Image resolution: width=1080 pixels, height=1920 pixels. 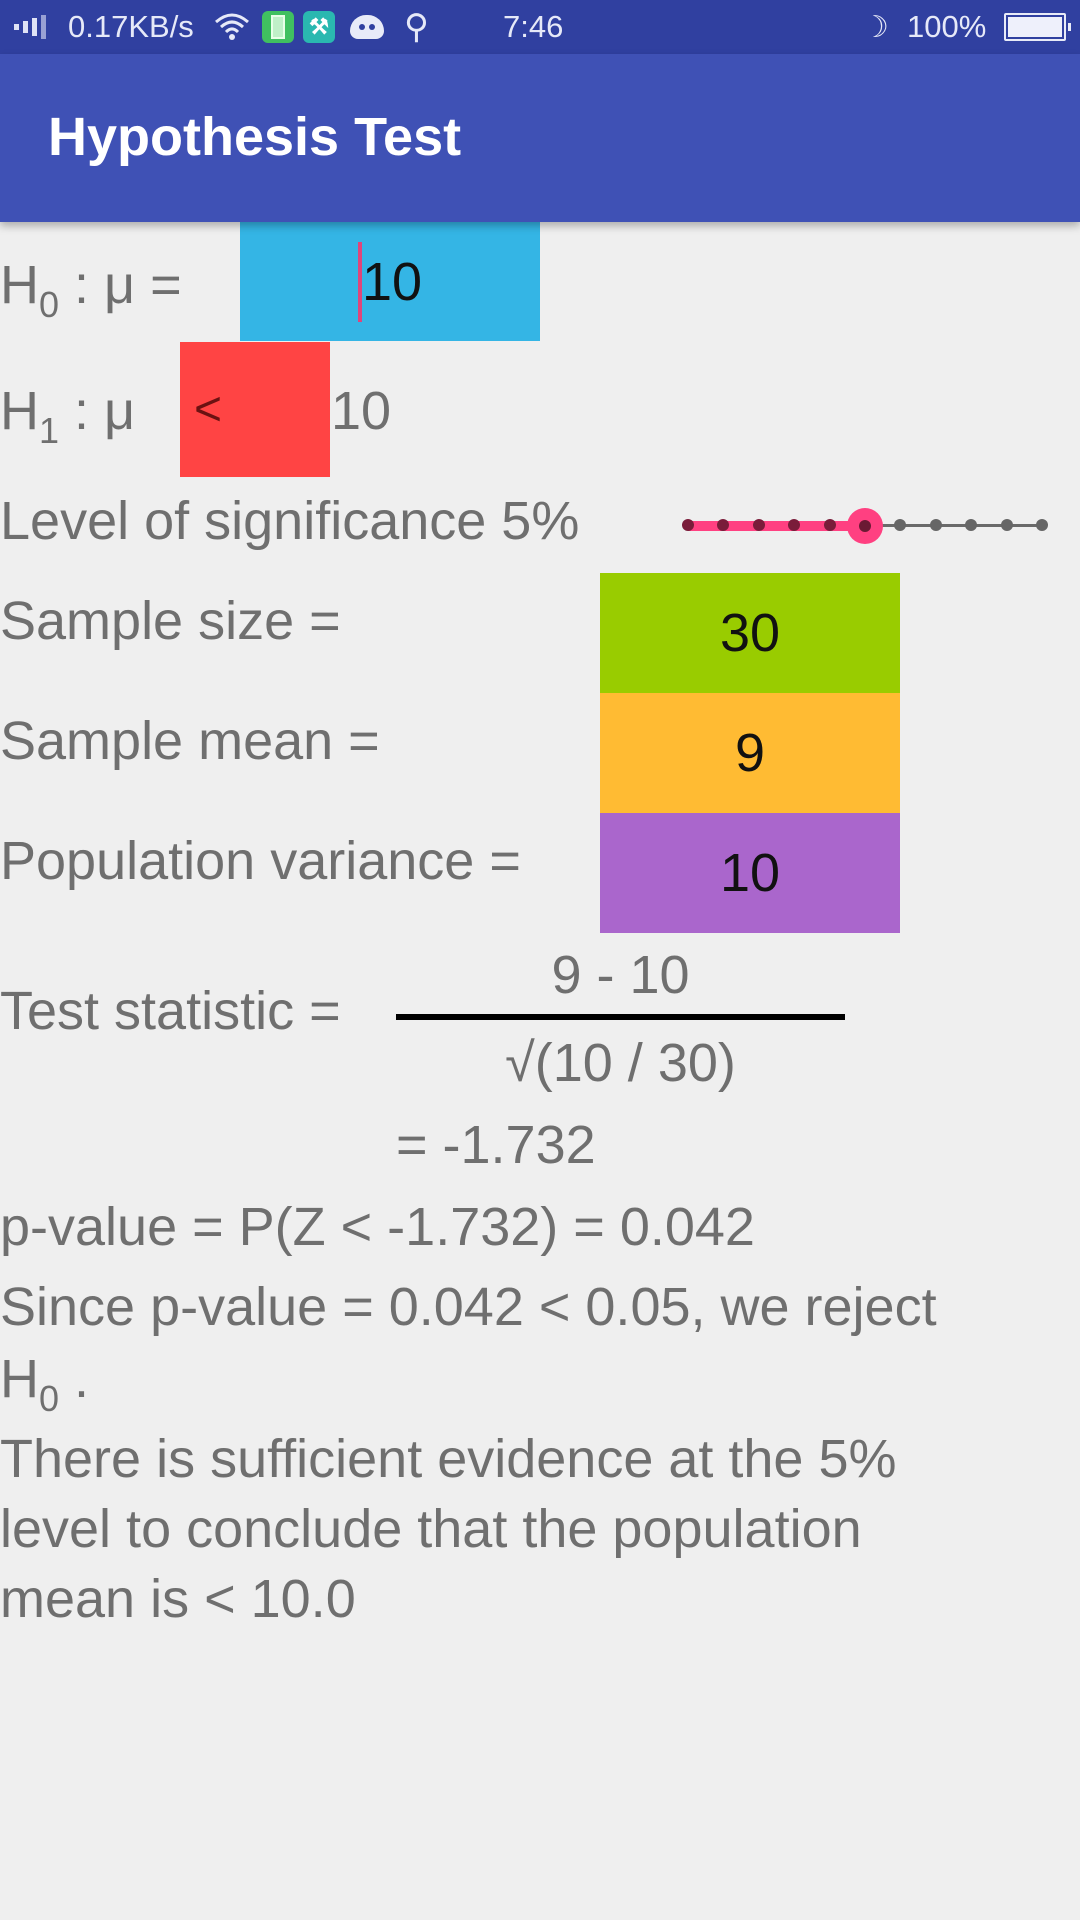 I want to click on tools-icon: ⚒, so click(x=319, y=27).